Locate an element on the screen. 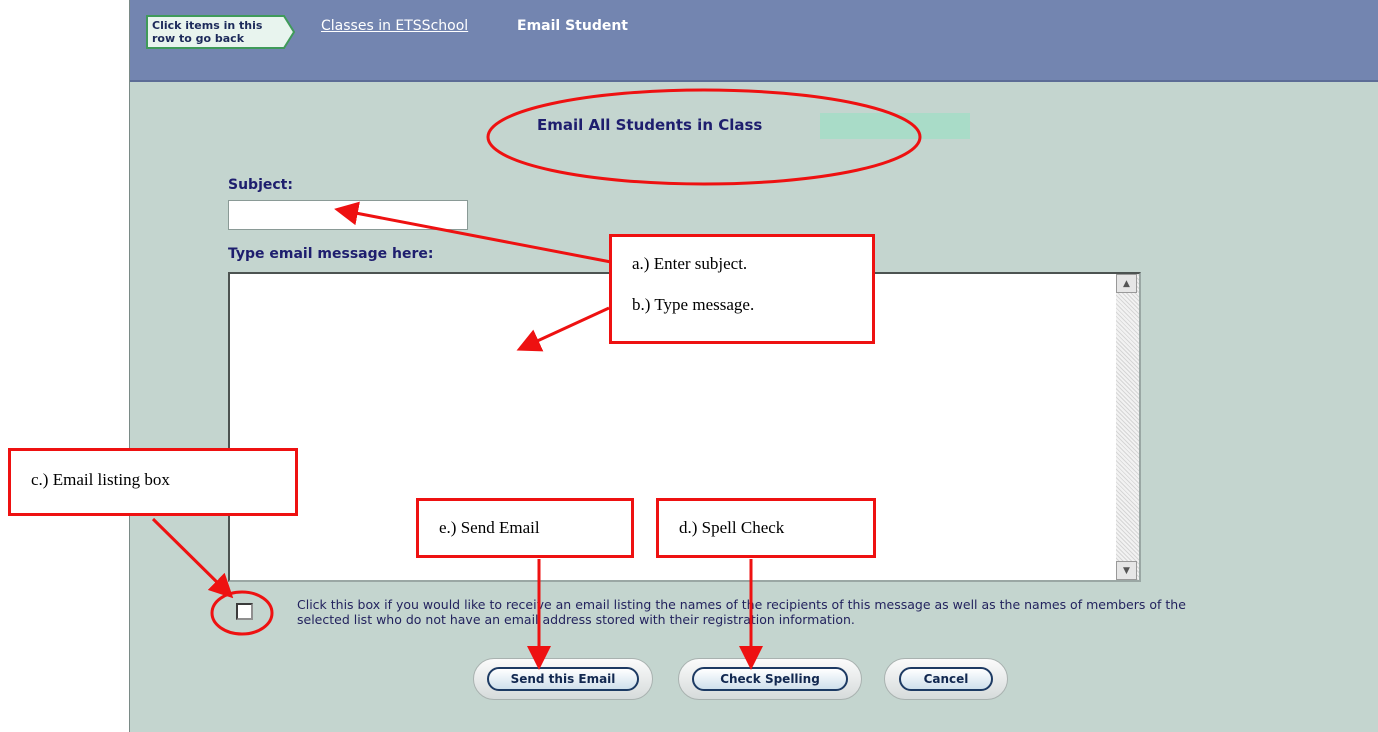  arrow-to-subject is located at coordinates (473, 232).